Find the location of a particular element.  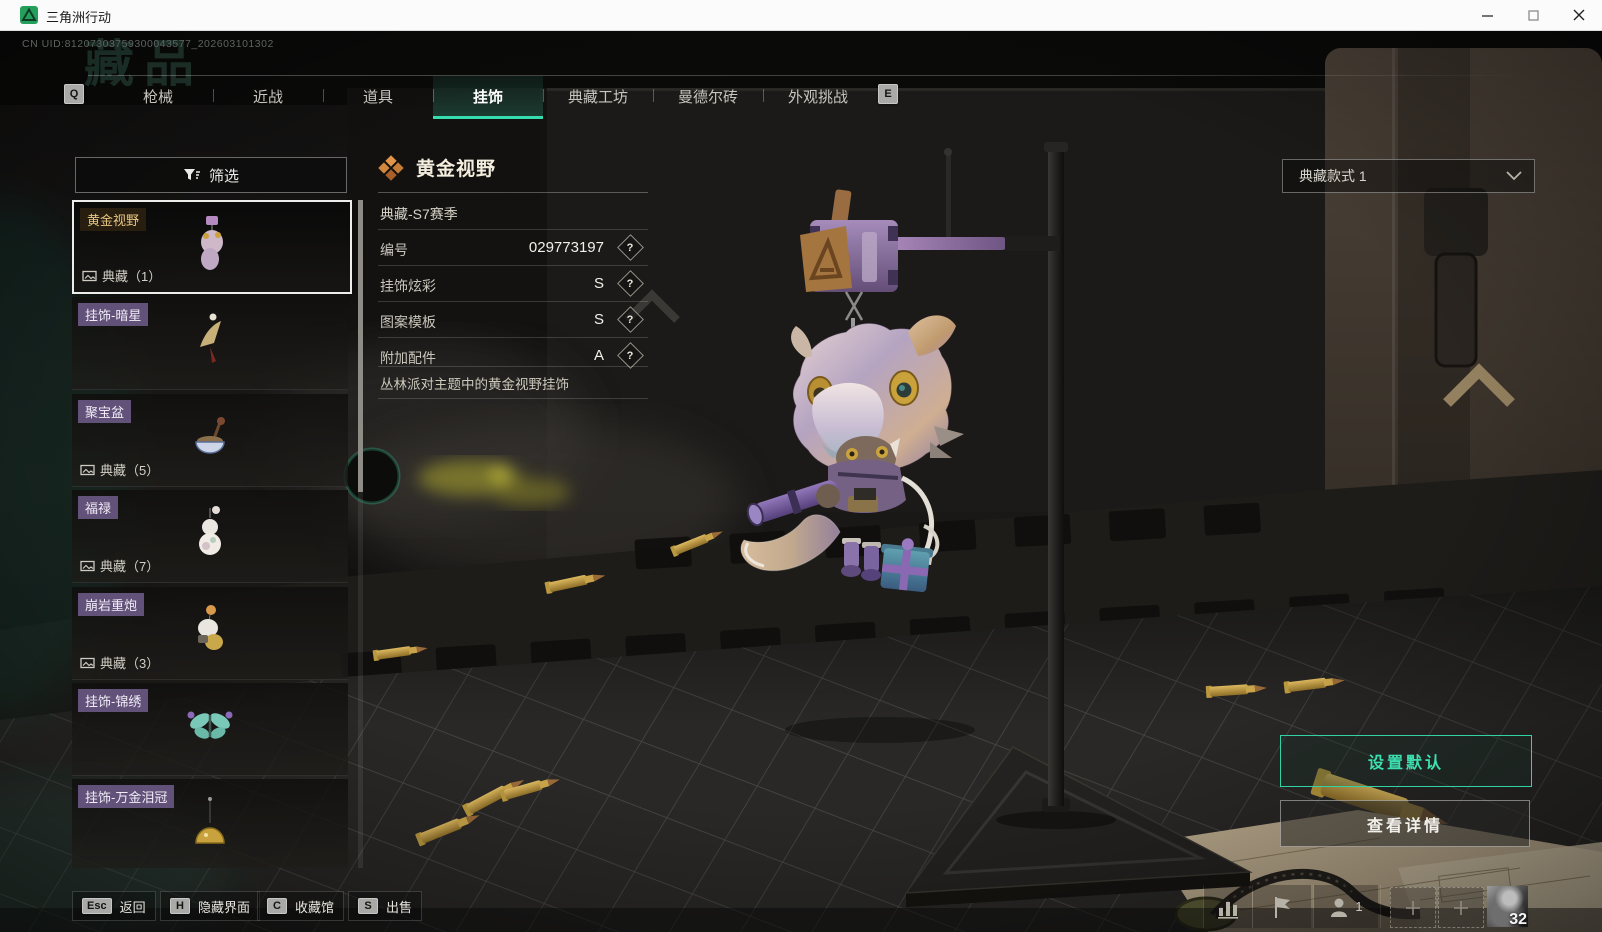

filter-icon is located at coordinates (191, 174).